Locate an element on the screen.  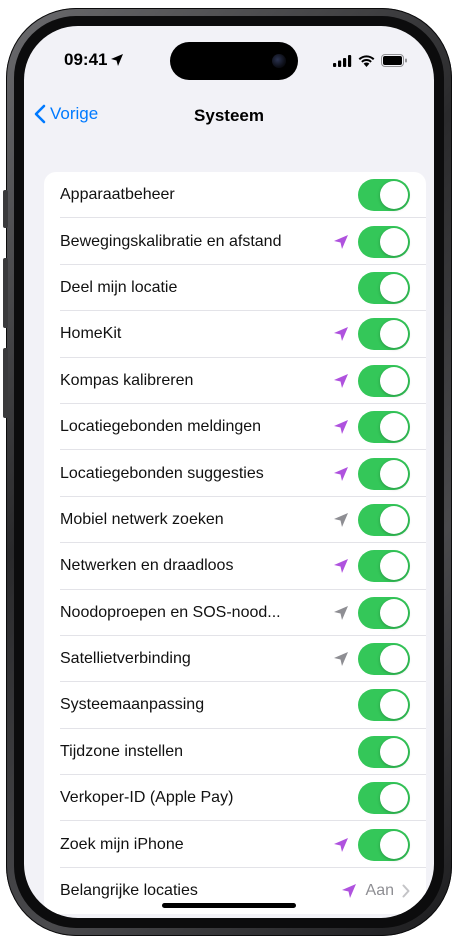
list-item: Verkoper-ID (Apple Pay) is located at coordinates (235, 798).